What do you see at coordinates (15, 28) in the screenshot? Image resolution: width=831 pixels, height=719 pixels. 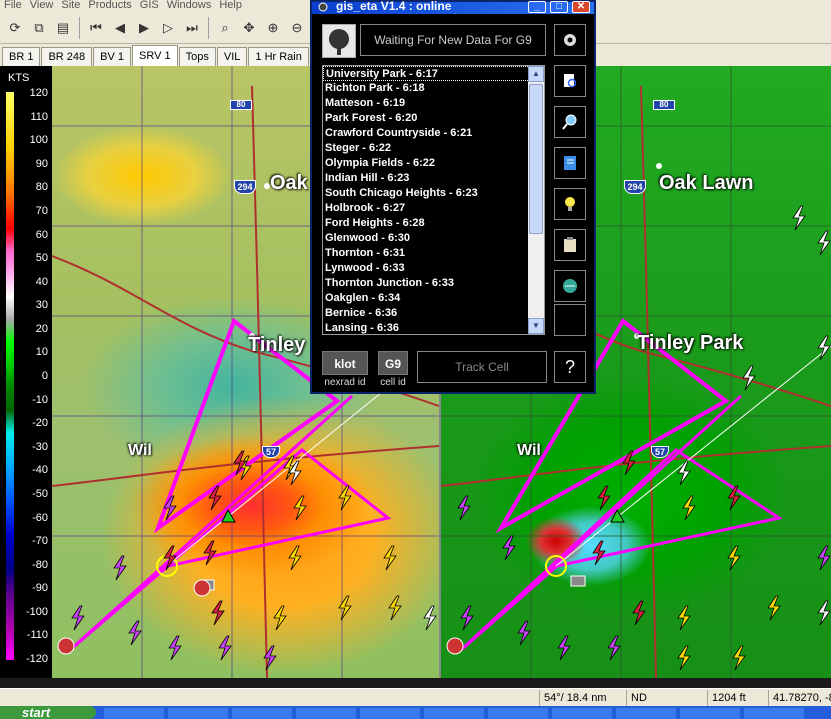 I see `refresh-icon: ⟳` at bounding box center [15, 28].